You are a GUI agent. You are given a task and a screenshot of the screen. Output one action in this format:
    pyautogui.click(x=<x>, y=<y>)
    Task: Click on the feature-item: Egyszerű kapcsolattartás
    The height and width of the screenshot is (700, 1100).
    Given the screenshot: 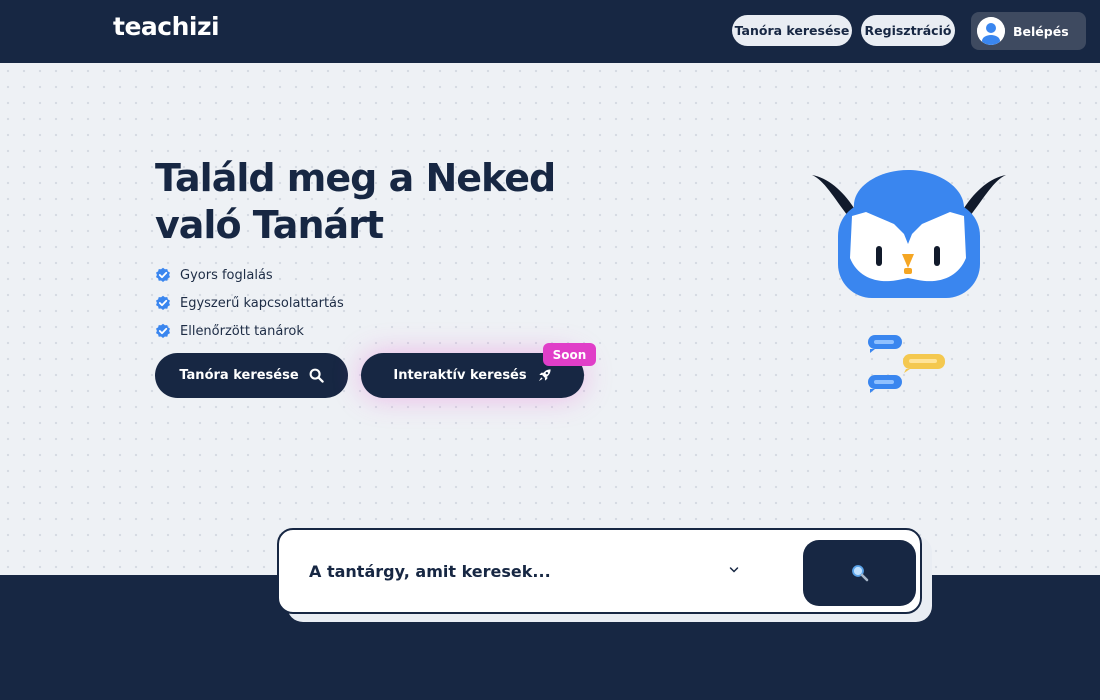 What is the action you would take?
    pyautogui.click(x=249, y=303)
    